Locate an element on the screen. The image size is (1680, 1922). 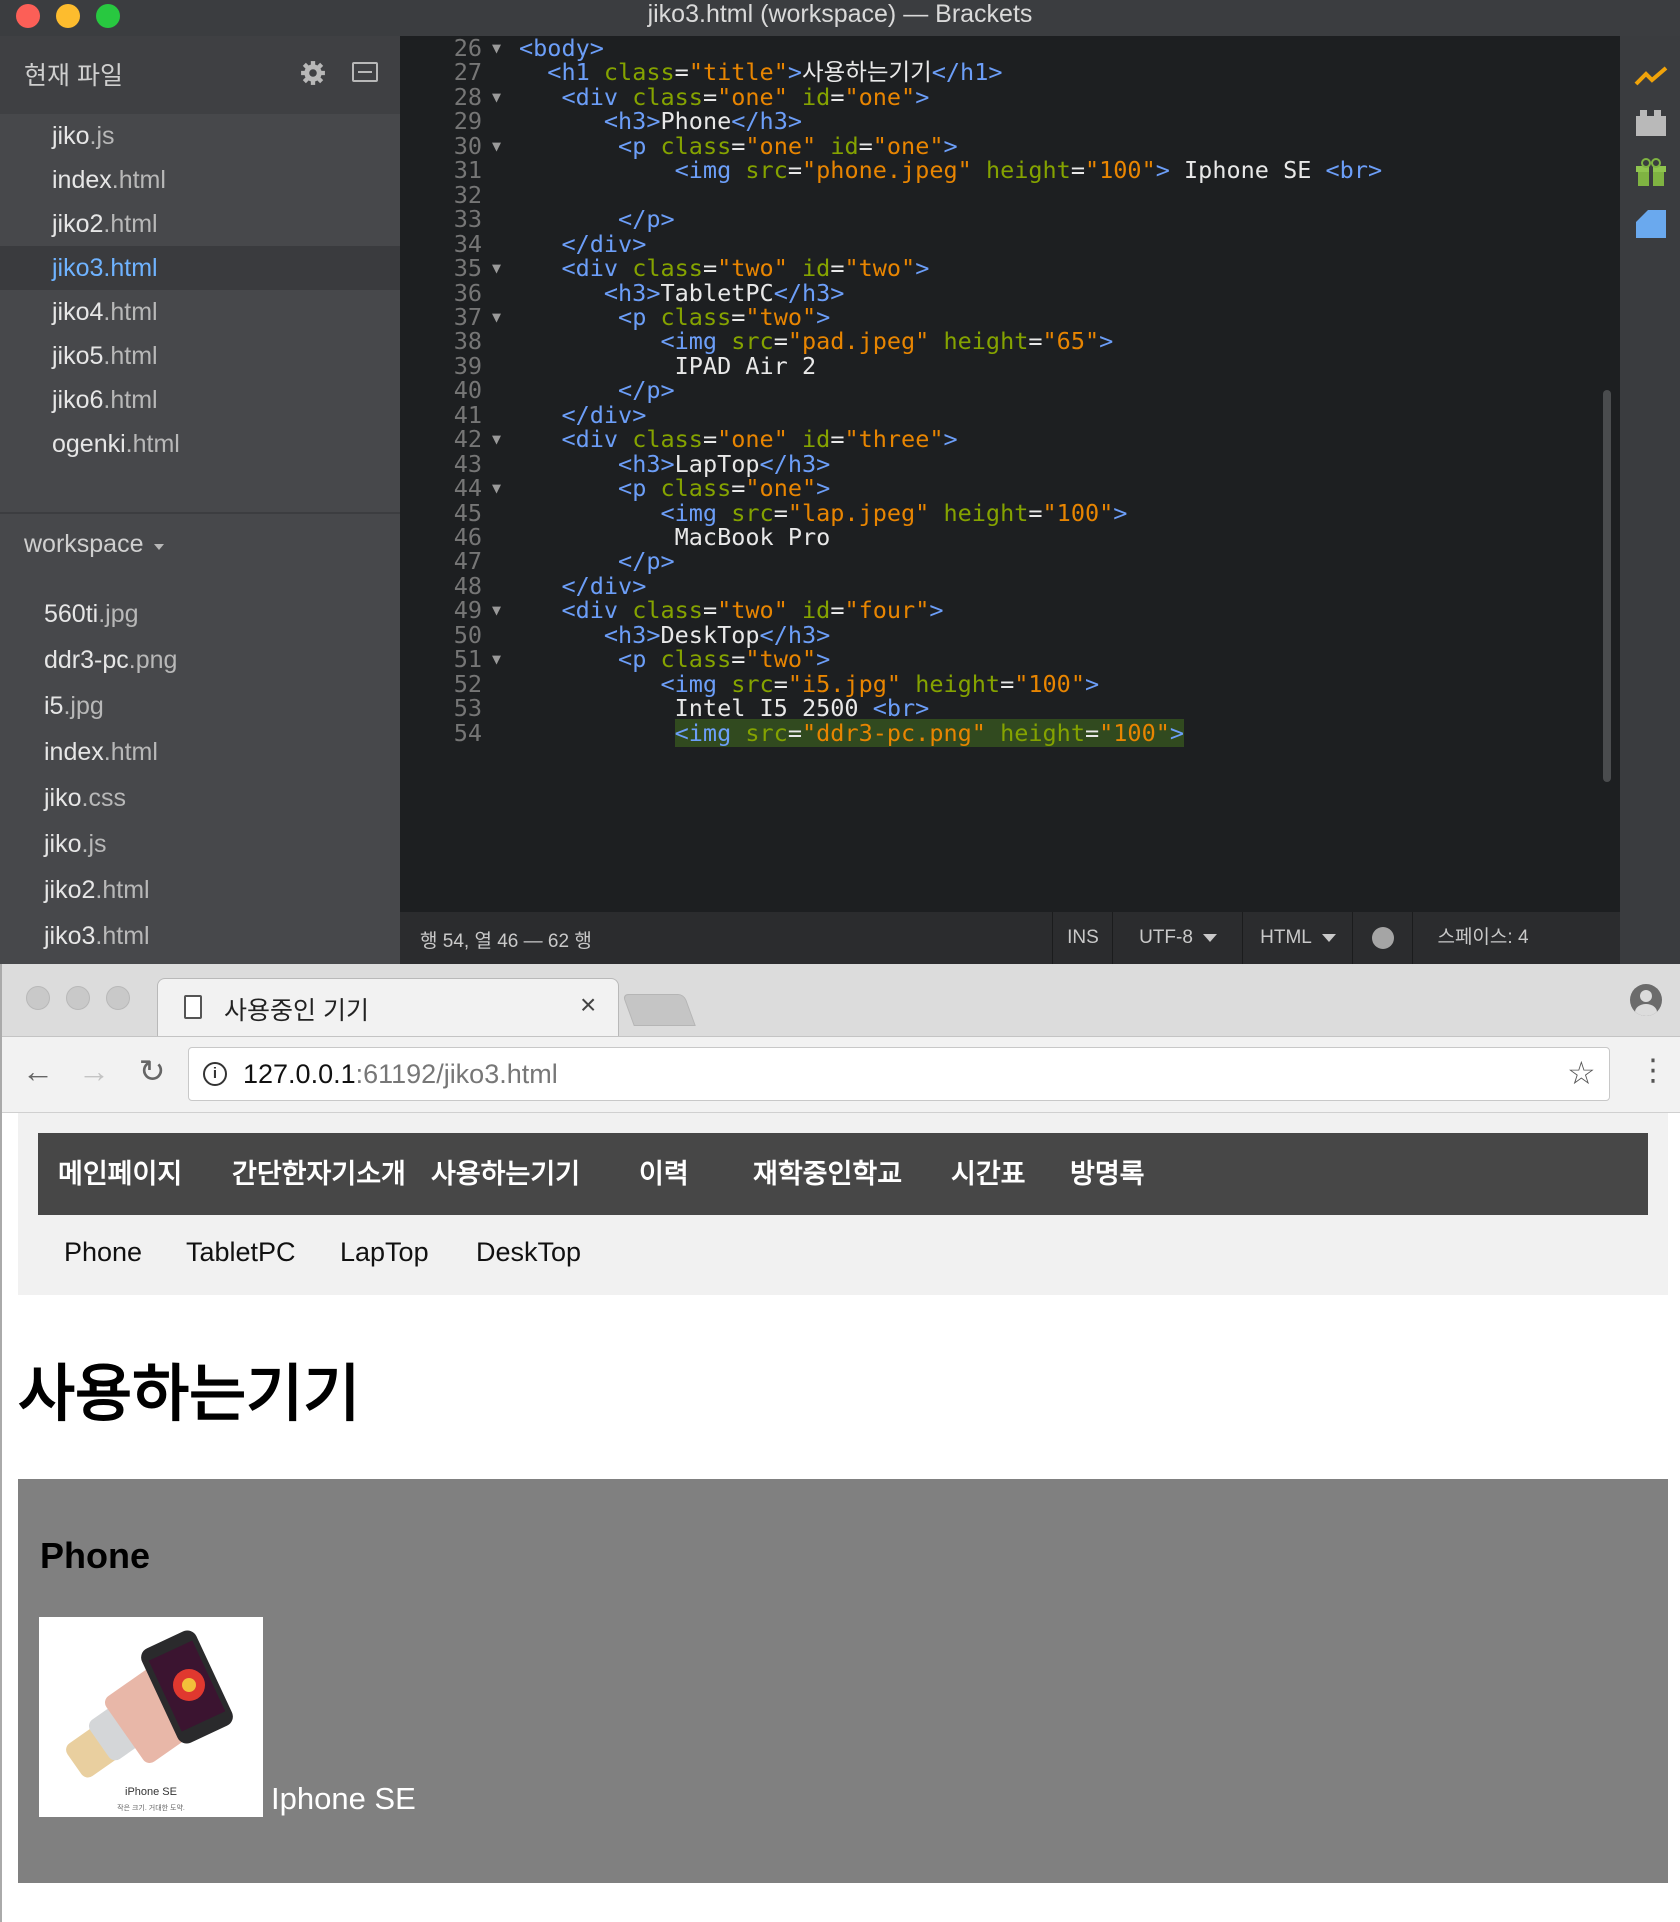
image-subcaption: 작은 크기. 거대한 도약. is located at coordinates (151, 1807).